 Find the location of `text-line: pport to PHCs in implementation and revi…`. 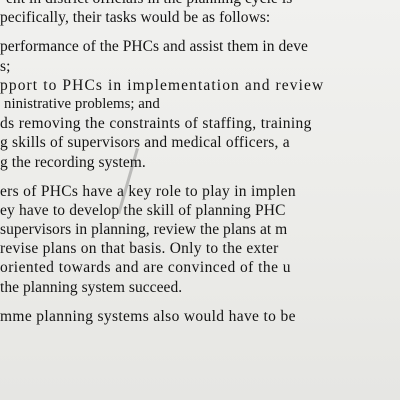

text-line: pport to PHCs in implementation and revi… is located at coordinates (162, 85).